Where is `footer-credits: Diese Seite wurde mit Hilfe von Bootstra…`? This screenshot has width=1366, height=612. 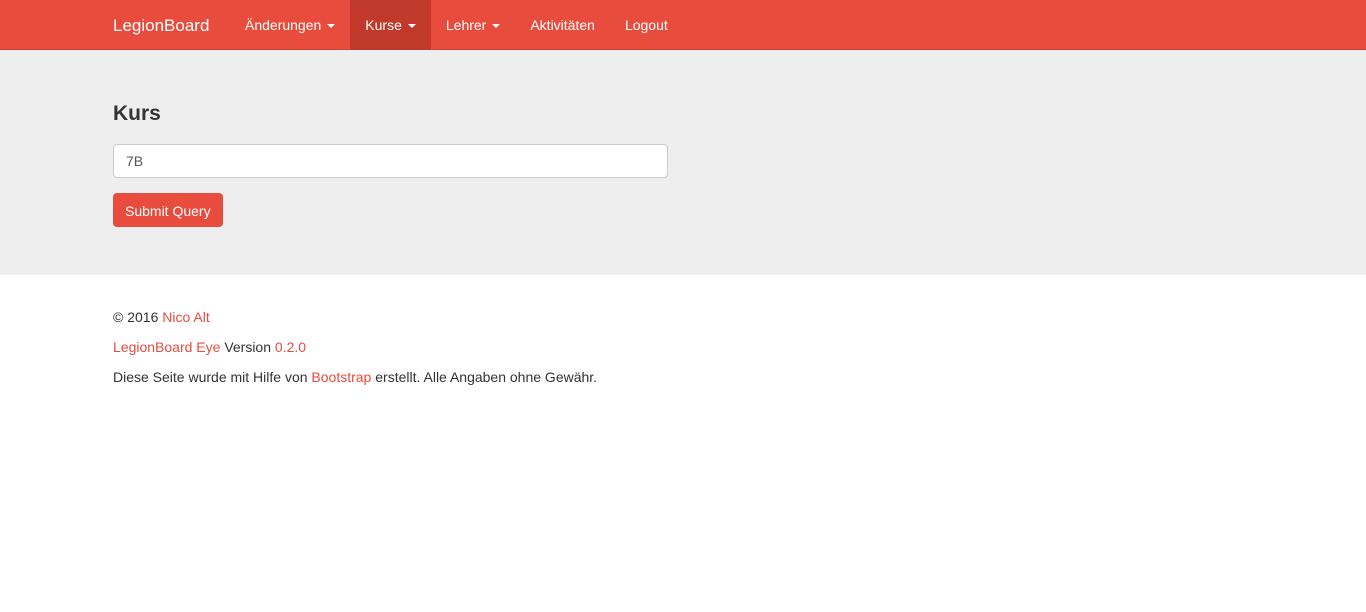
footer-credits: Diese Seite wurde mit Hilfe von Bootstra… is located at coordinates (355, 382).